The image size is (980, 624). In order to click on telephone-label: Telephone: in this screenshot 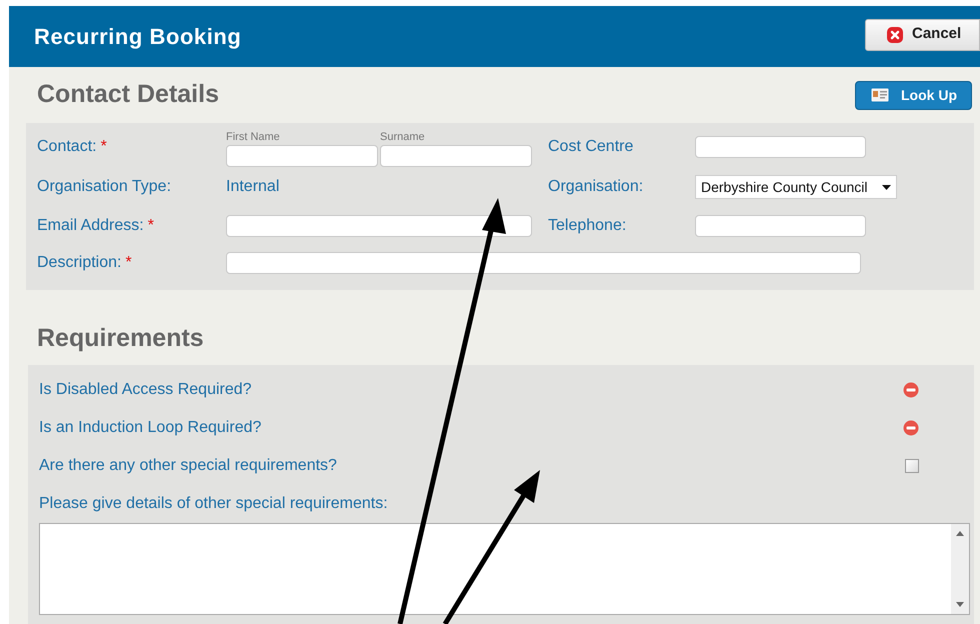, I will do `click(588, 226)`.